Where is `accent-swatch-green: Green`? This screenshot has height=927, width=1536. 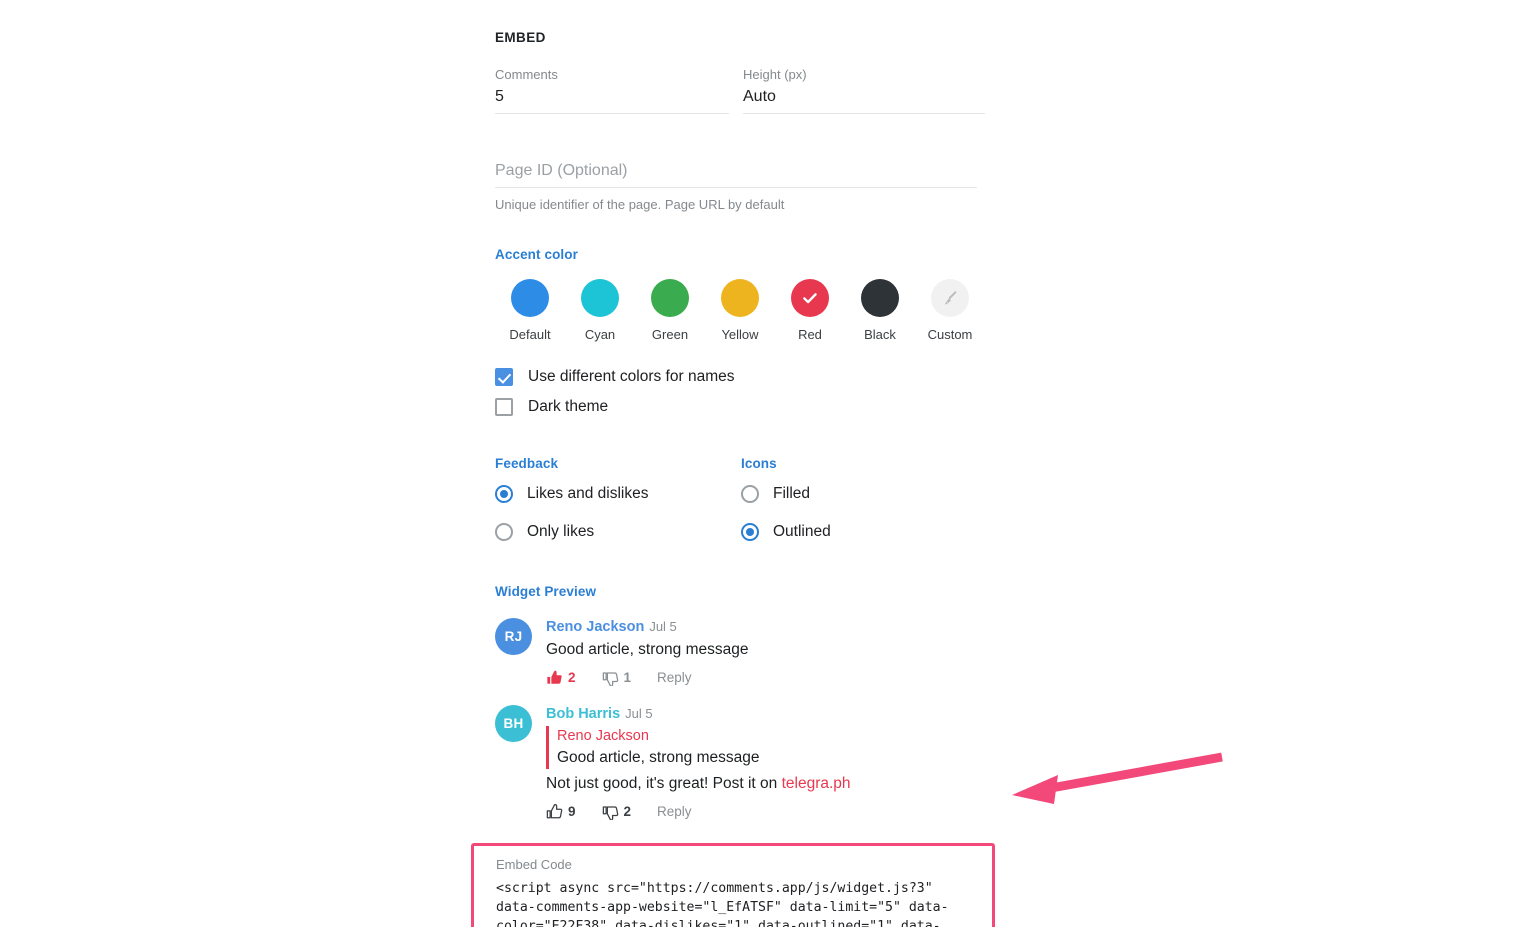 accent-swatch-green: Green is located at coordinates (670, 311).